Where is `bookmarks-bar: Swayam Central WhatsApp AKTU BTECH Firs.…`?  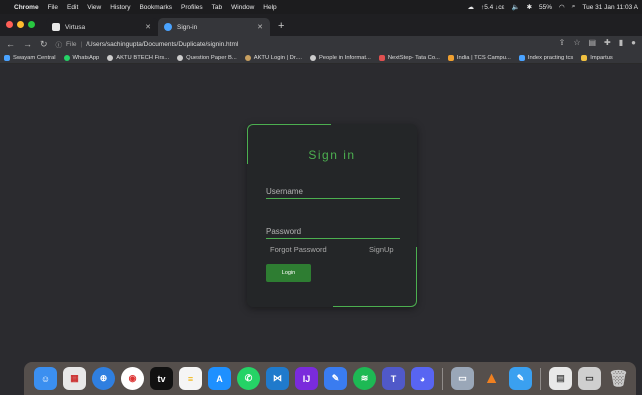 bookmarks-bar: Swayam Central WhatsApp AKTU BTECH Firs.… is located at coordinates (321, 58).